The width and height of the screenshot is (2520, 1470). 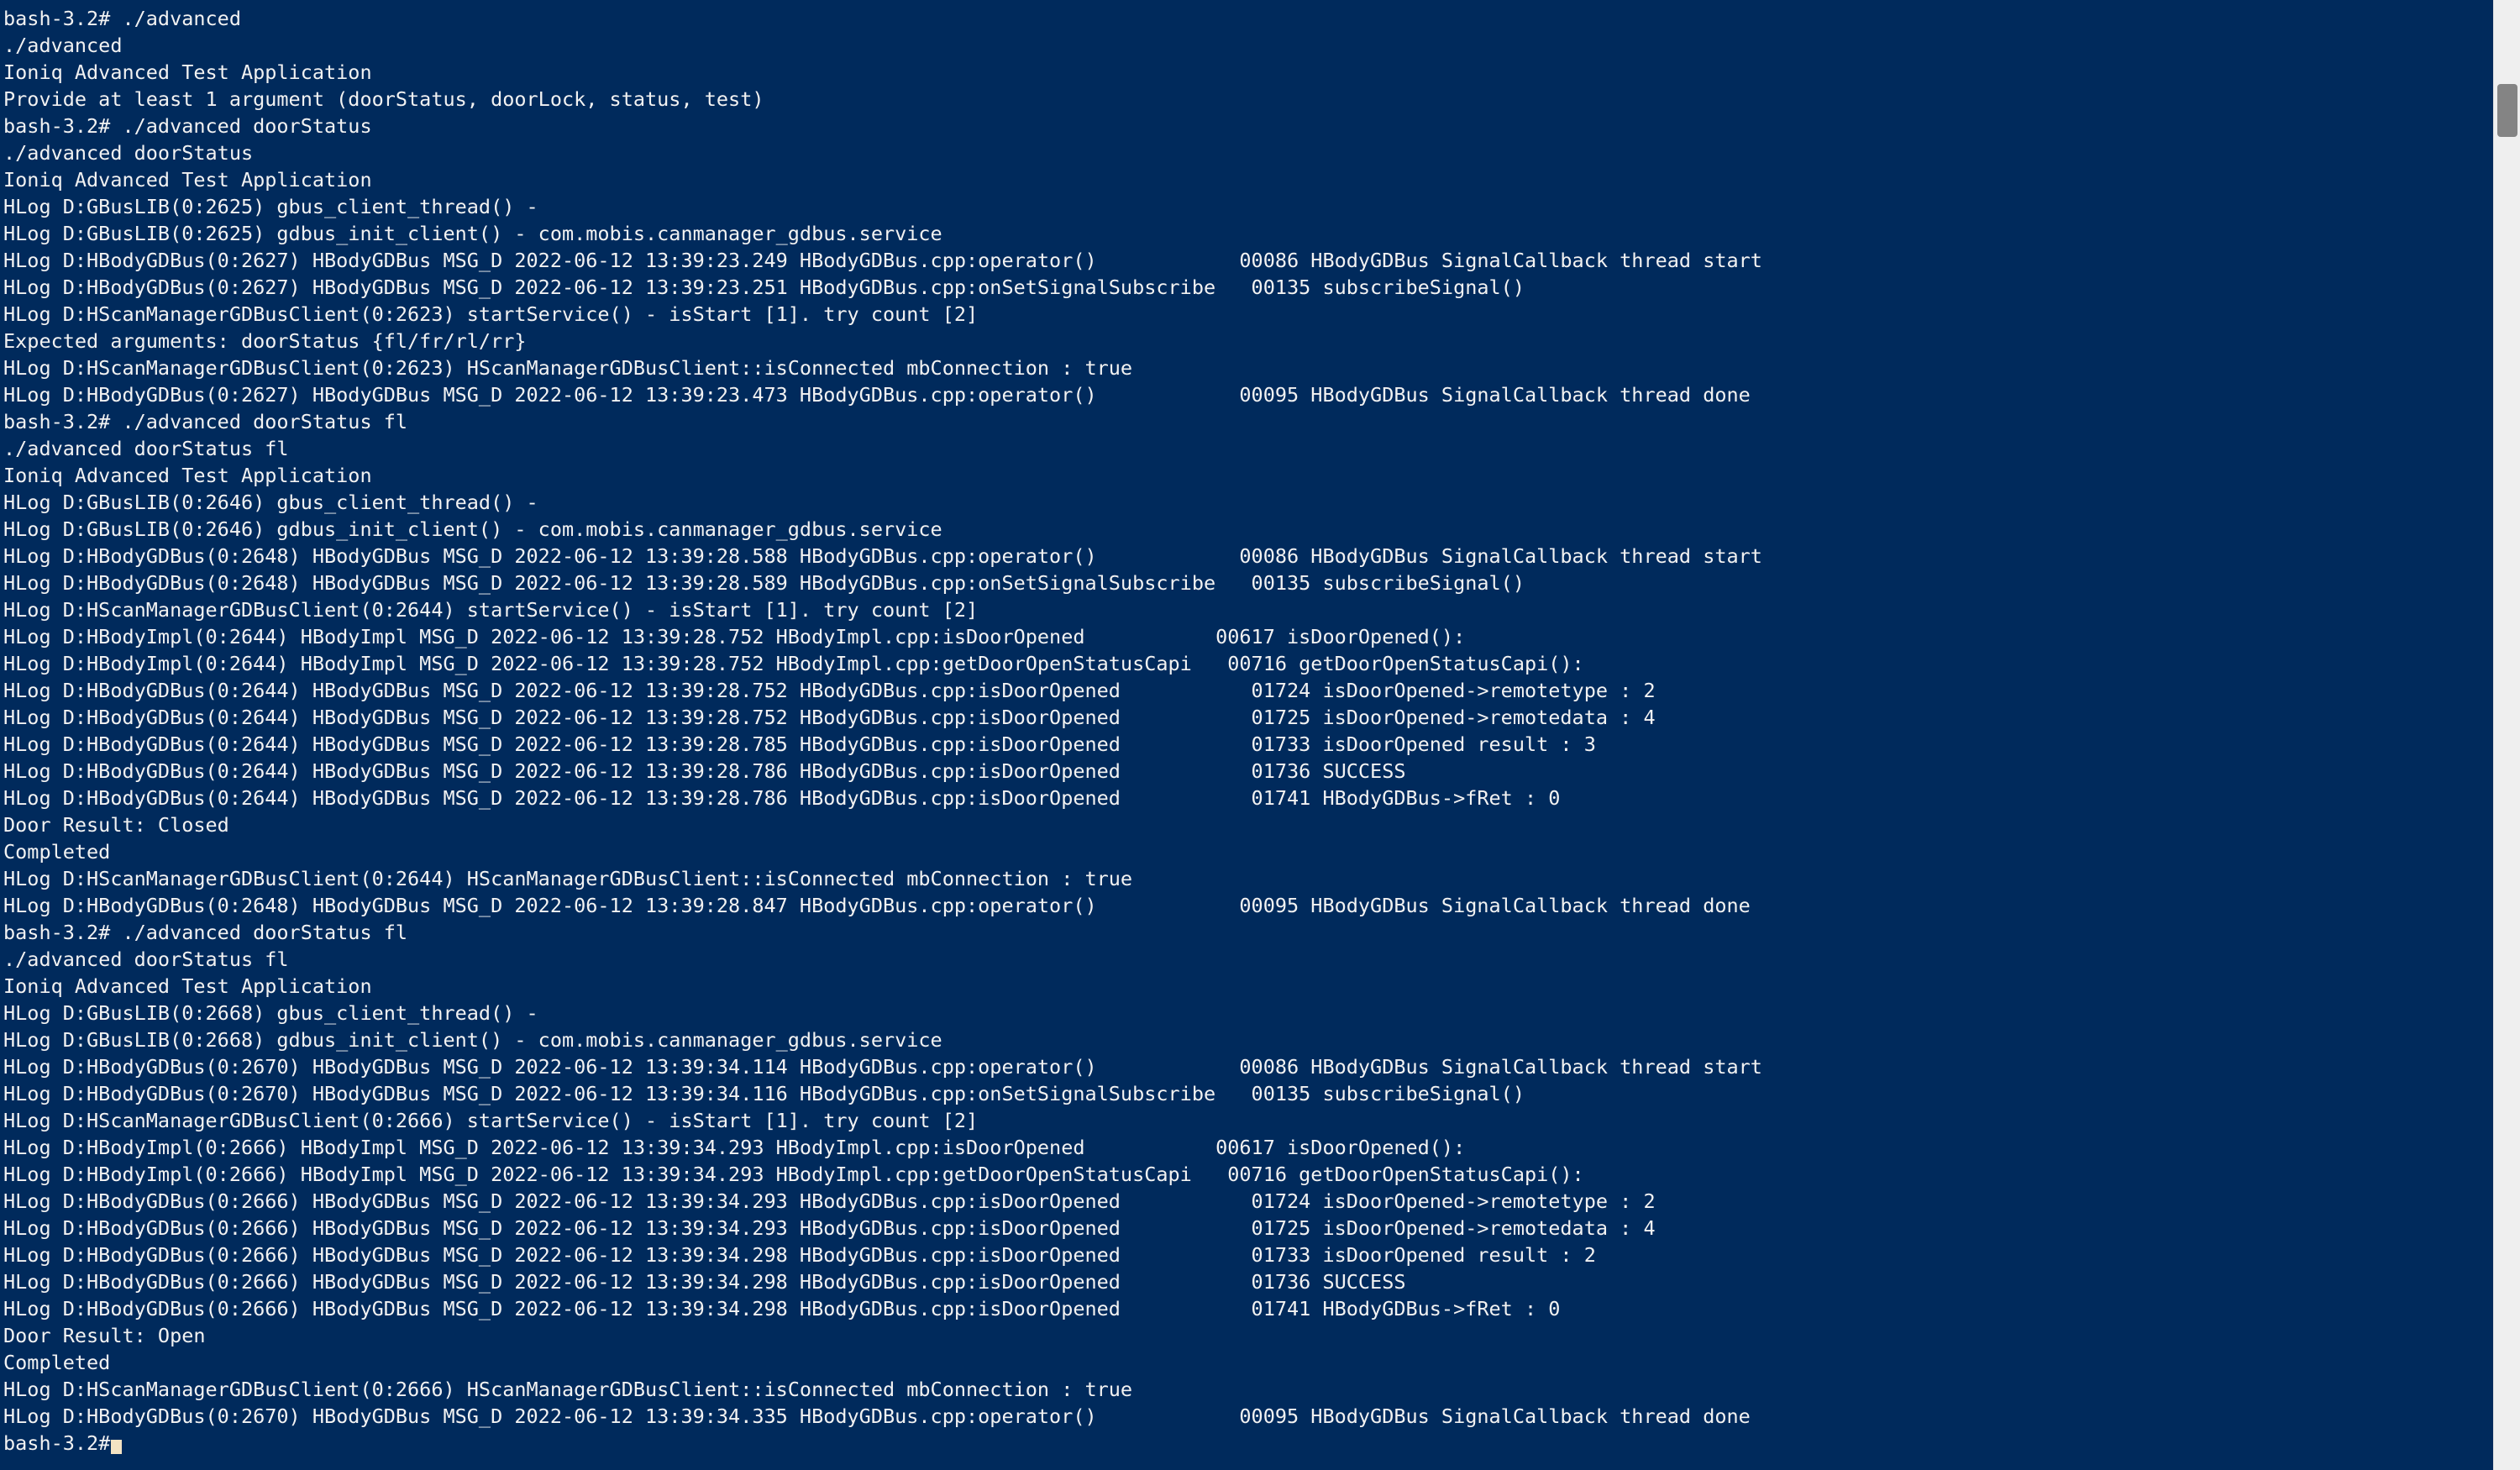 I want to click on terminal-line: bash-3.2# ./advanced, so click(x=122, y=18).